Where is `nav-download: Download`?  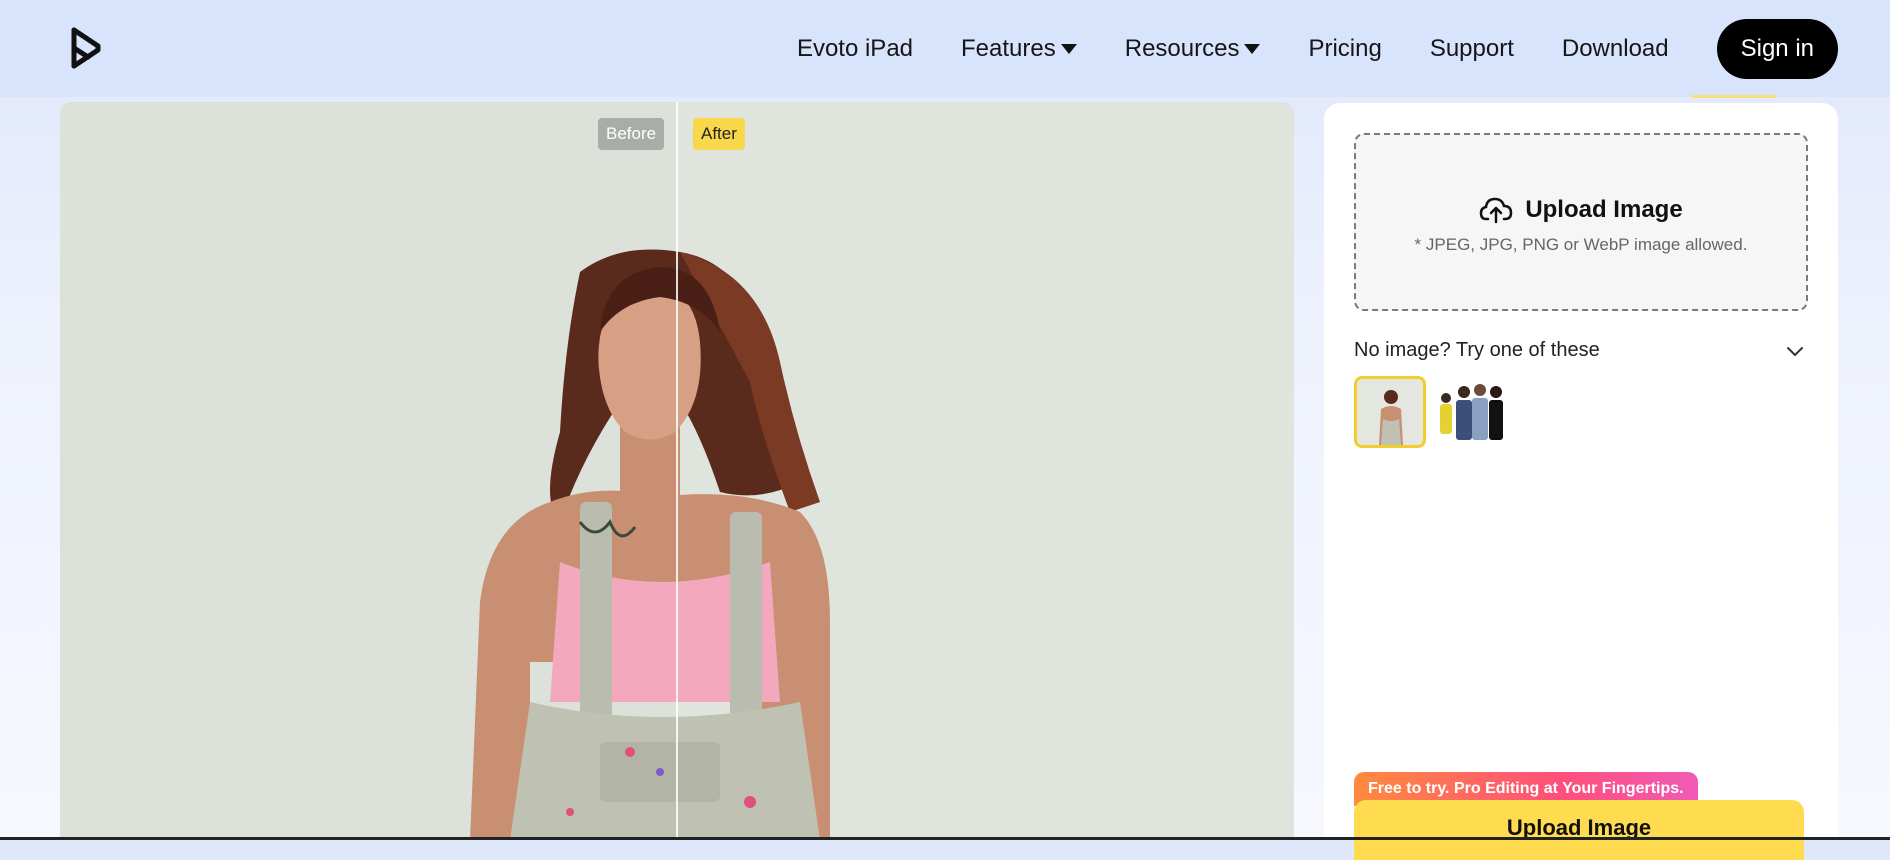 nav-download: Download is located at coordinates (1615, 49).